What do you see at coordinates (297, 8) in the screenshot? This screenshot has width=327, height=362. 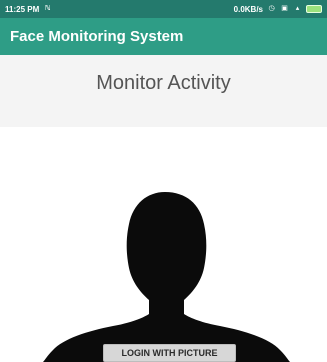 I see `signal-icon: ▴` at bounding box center [297, 8].